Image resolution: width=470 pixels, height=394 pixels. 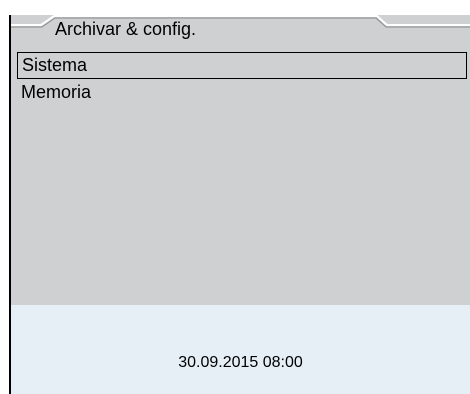 I want to click on menu-item-label: Memoria, so click(x=56, y=92).